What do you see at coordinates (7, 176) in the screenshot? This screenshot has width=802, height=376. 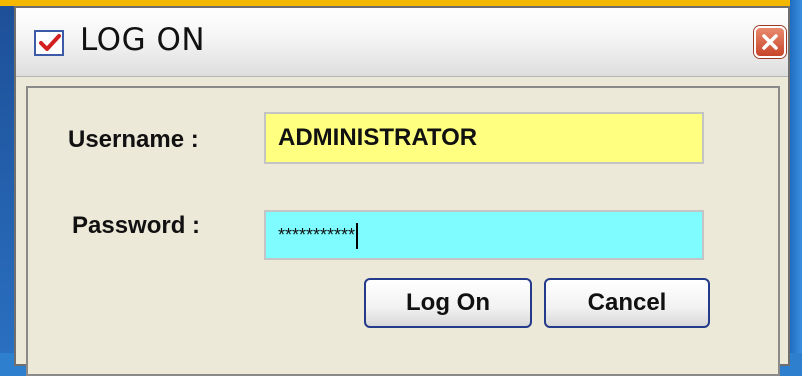 I see `desktop-background-left` at bounding box center [7, 176].